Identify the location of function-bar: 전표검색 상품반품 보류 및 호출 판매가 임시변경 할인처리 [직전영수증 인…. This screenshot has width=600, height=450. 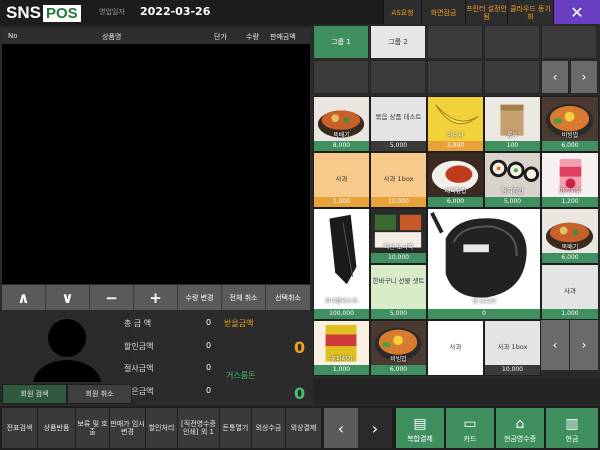
(300, 428).